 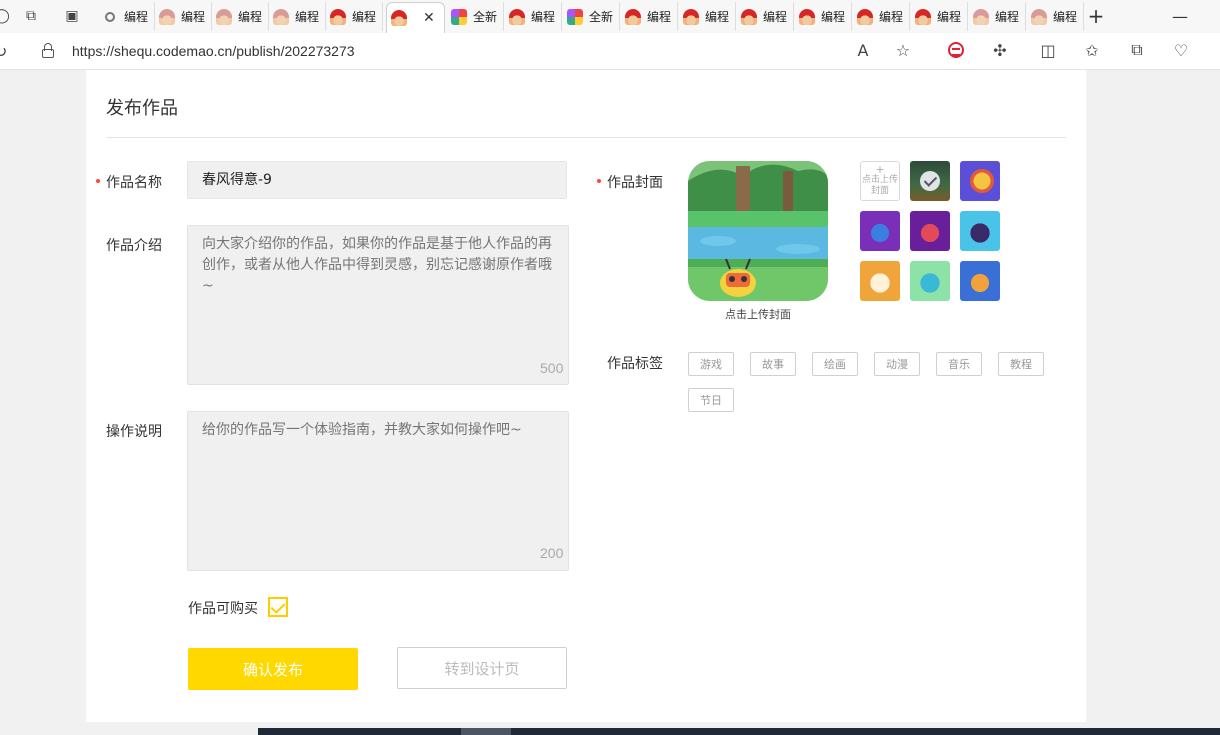 What do you see at coordinates (897, 364) in the screenshot?
I see `tag-anime: 动漫` at bounding box center [897, 364].